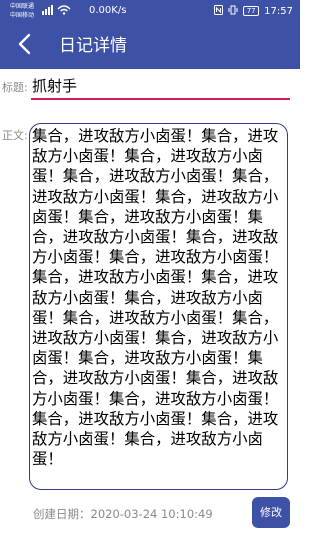  Describe the element at coordinates (150, 12) in the screenshot. I see `status-bar: 中国联通 中国移动 0.00K/s 77 17:57` at that location.